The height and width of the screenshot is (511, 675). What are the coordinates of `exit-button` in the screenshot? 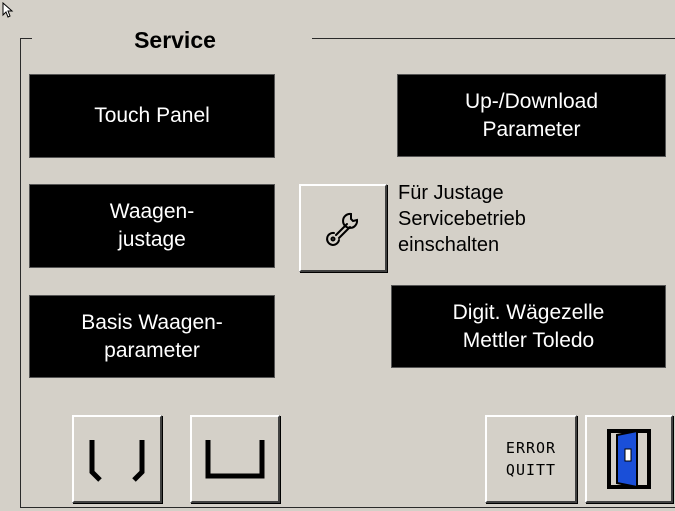 It's located at (629, 459).